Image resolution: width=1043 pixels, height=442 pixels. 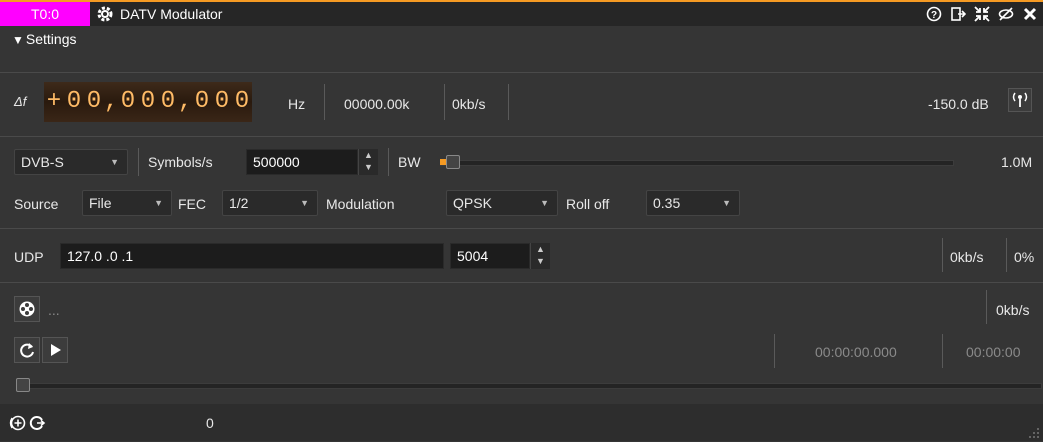 I want to click on rolloff-value: 0.35, so click(x=667, y=203).